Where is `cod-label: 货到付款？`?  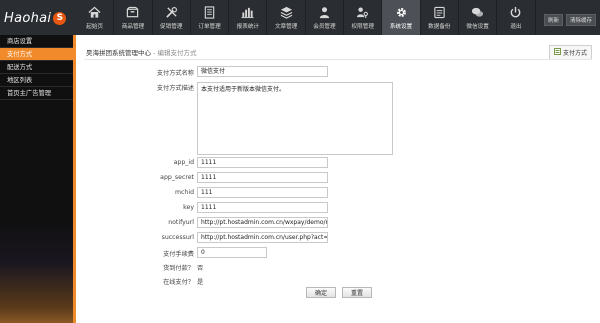 cod-label: 货到付款？ is located at coordinates (178, 268).